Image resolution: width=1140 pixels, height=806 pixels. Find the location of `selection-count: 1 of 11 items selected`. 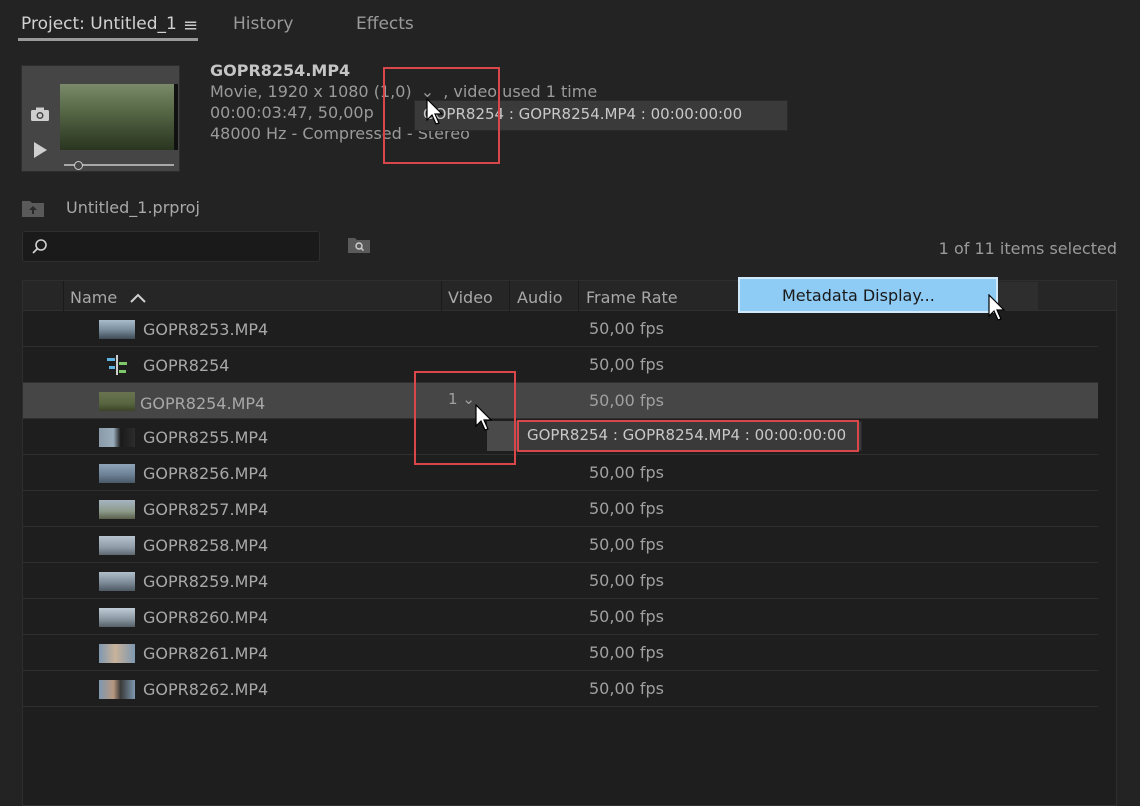

selection-count: 1 of 11 items selected is located at coordinates (1027, 248).